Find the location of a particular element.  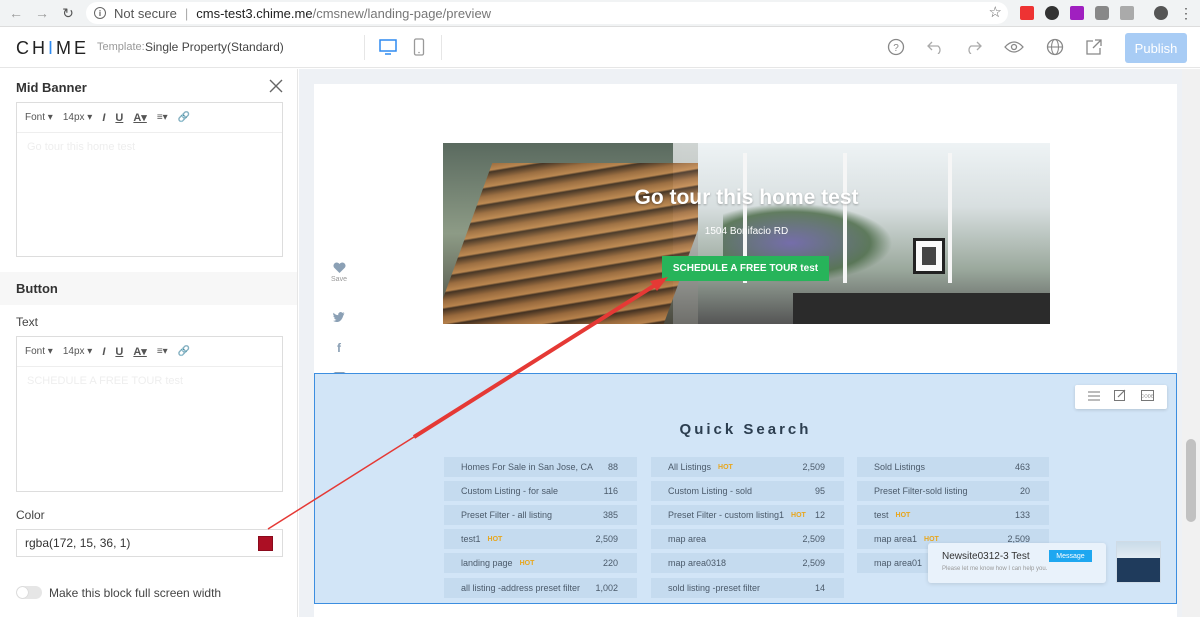

quick-search-item-label: test is located at coordinates (881, 515).